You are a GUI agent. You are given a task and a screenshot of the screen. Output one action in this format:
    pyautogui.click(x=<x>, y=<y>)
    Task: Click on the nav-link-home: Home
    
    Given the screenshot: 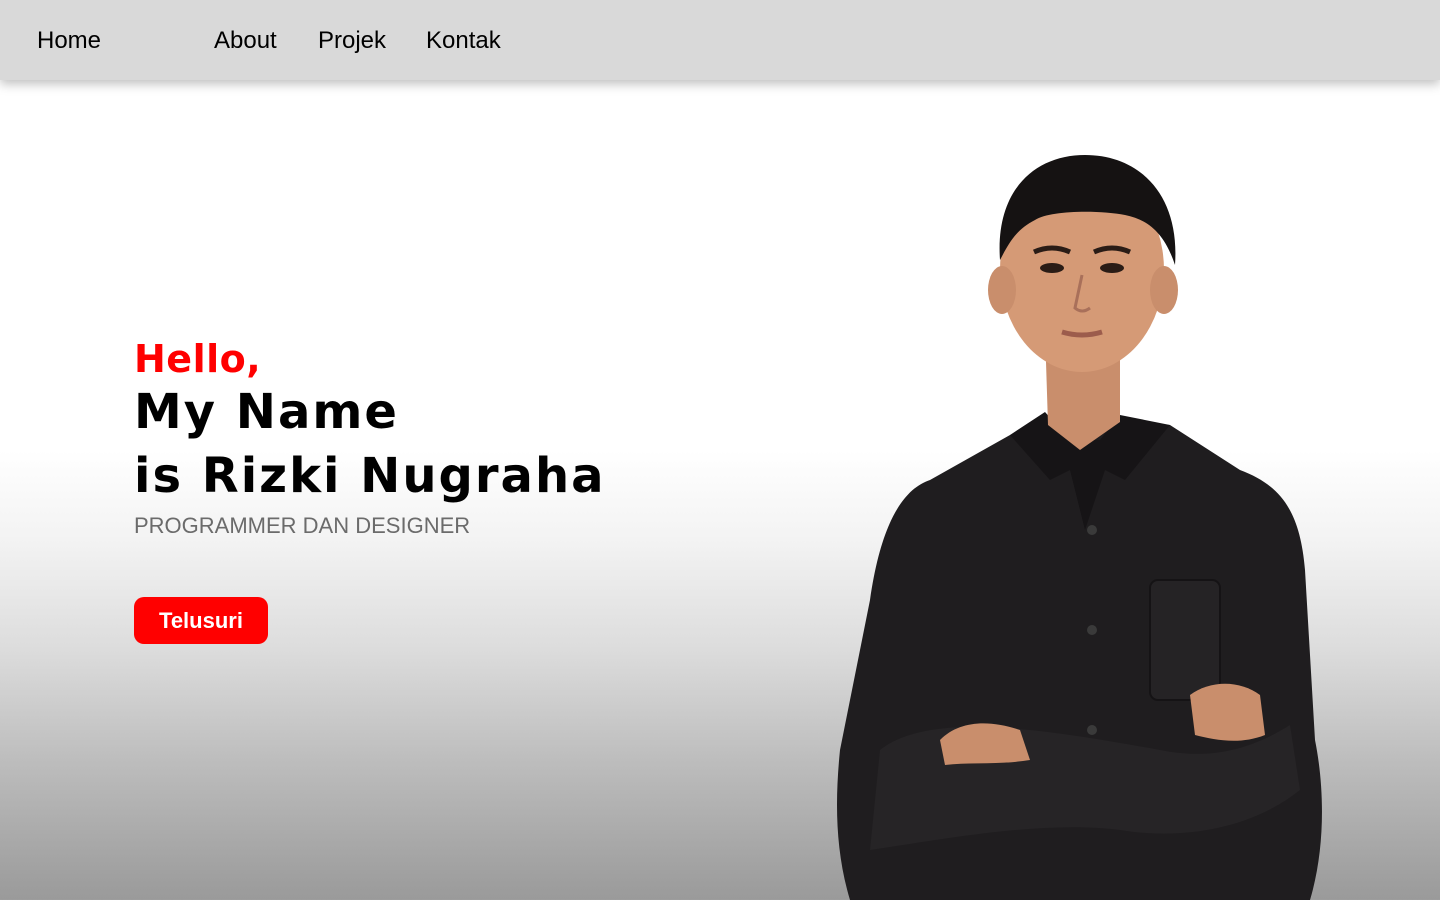 What is the action you would take?
    pyautogui.click(x=69, y=41)
    